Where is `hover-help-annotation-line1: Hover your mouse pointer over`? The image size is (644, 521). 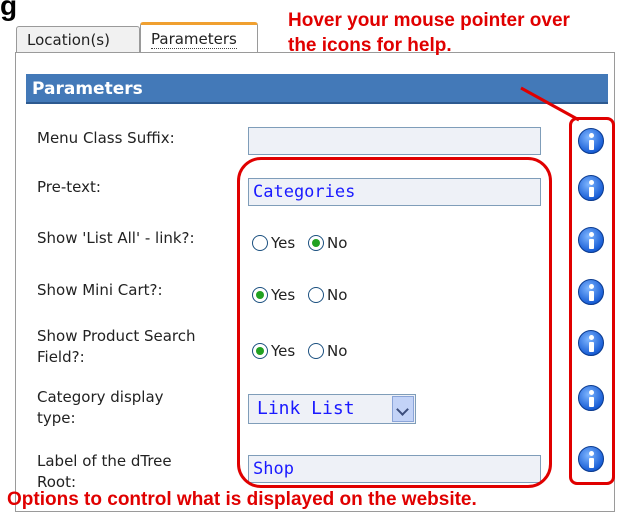 hover-help-annotation-line1: Hover your mouse pointer over is located at coordinates (429, 20).